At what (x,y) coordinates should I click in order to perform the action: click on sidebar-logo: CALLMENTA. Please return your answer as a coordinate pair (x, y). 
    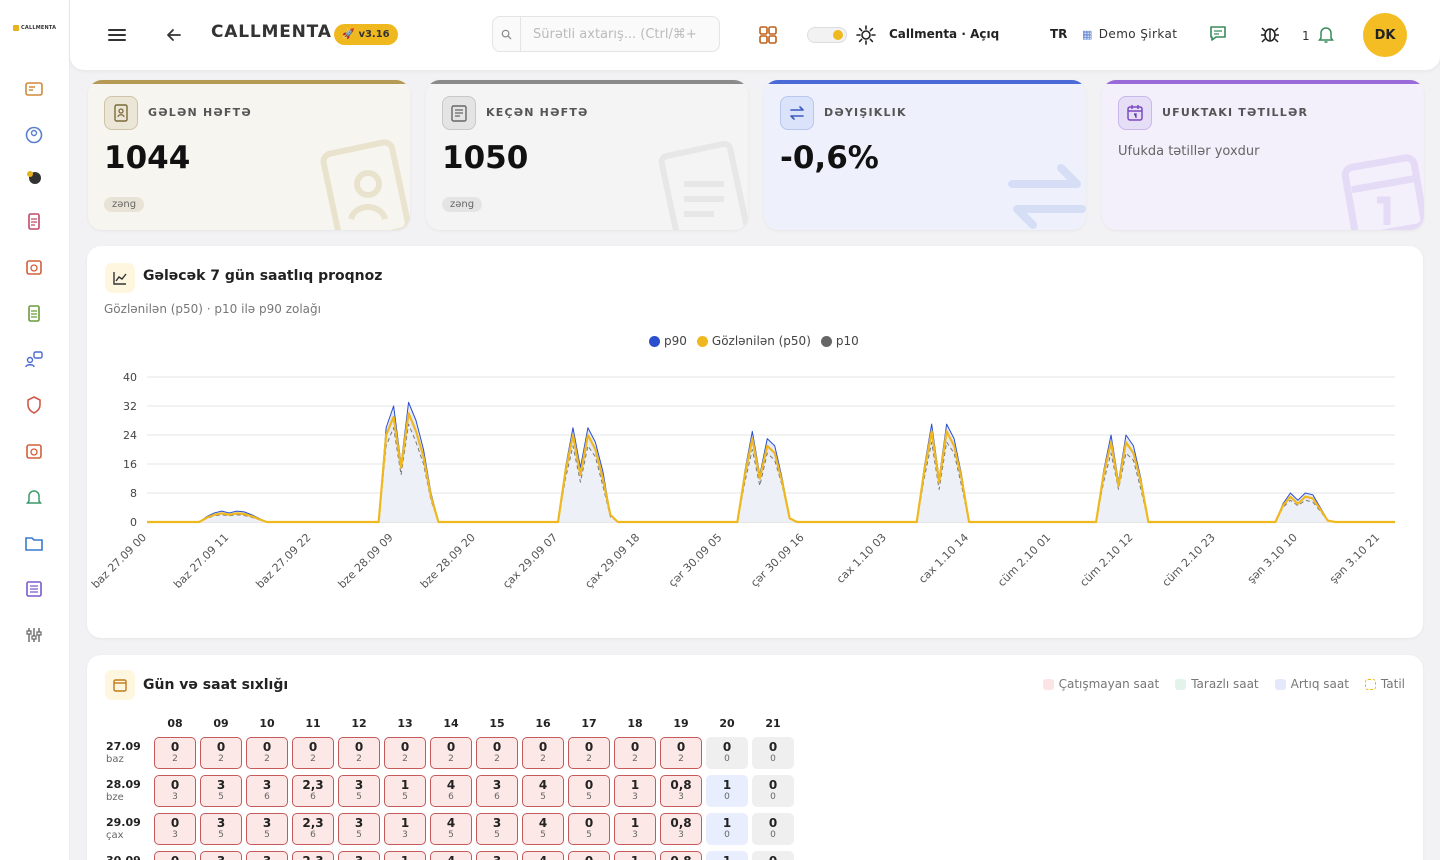
    Looking at the image, I should click on (34, 28).